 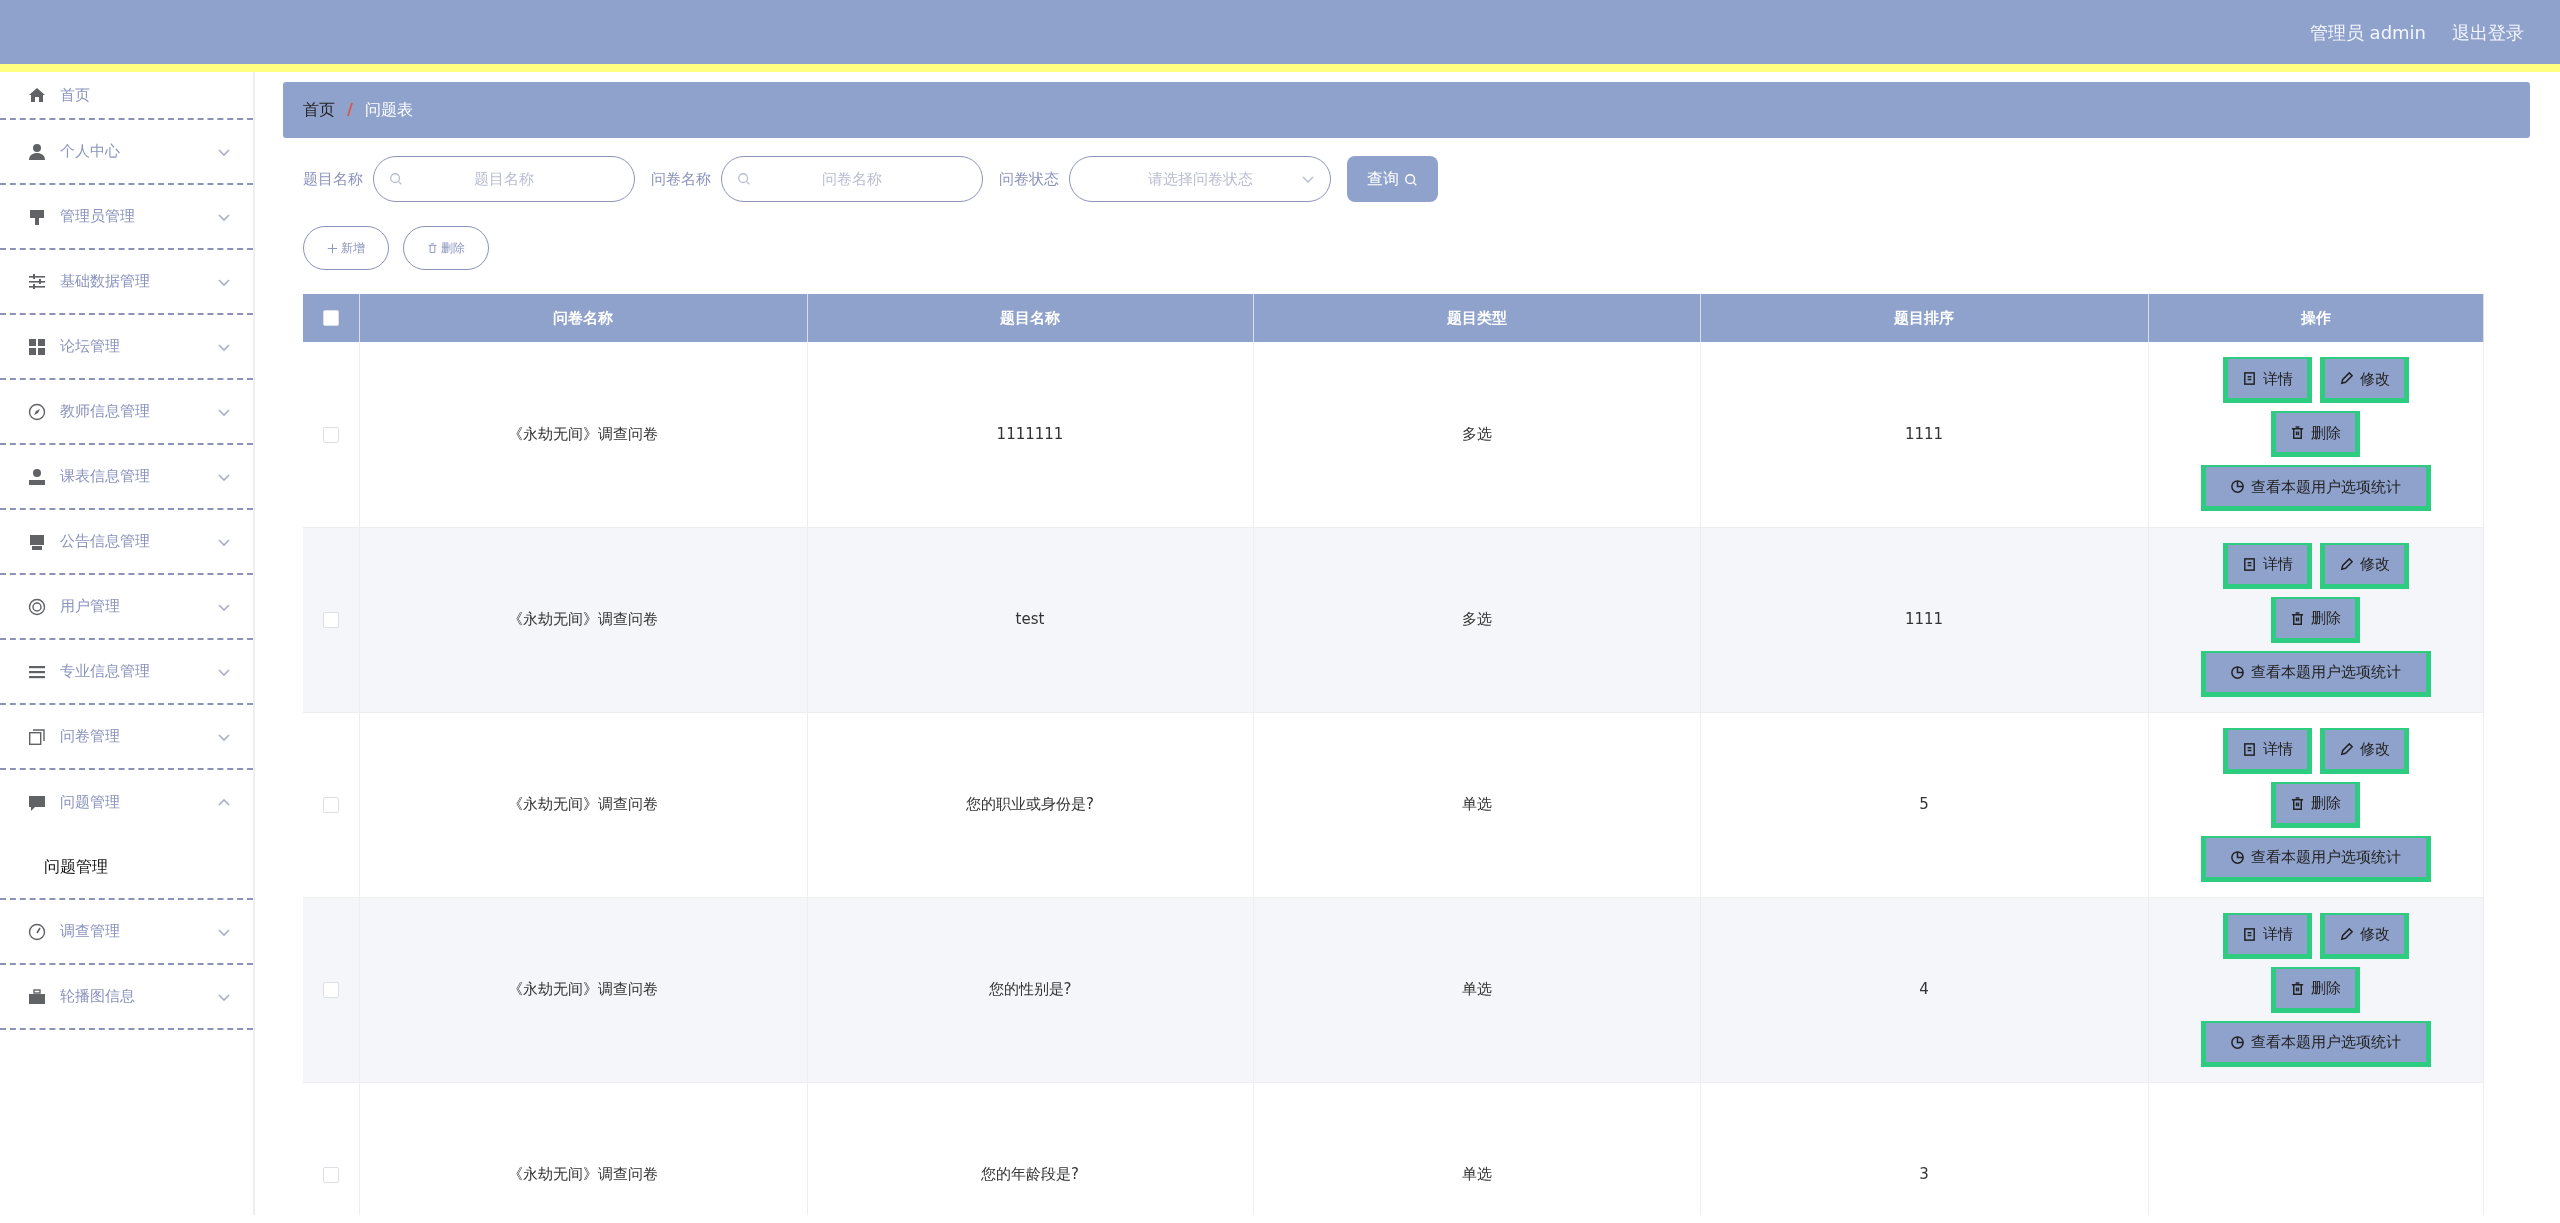 What do you see at coordinates (37, 281) in the screenshot?
I see `sliders-icon` at bounding box center [37, 281].